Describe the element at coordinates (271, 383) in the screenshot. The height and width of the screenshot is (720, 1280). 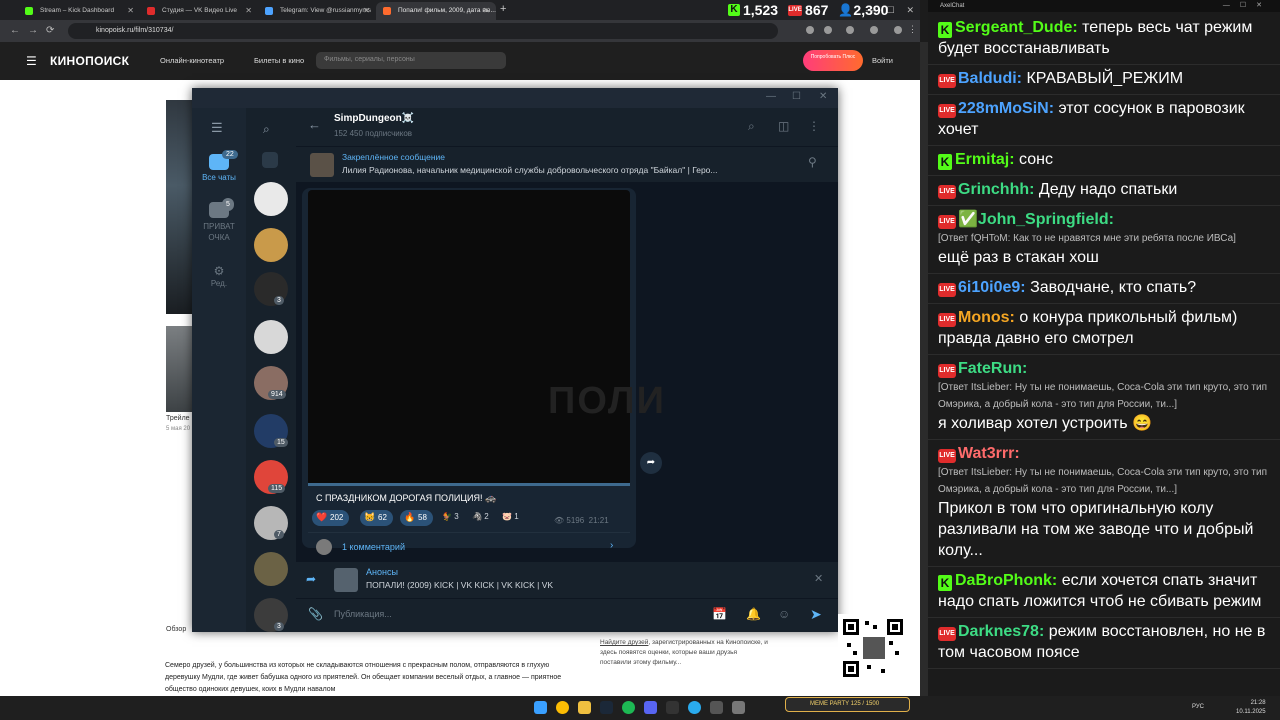
I see `chat-avatar: 914` at that location.